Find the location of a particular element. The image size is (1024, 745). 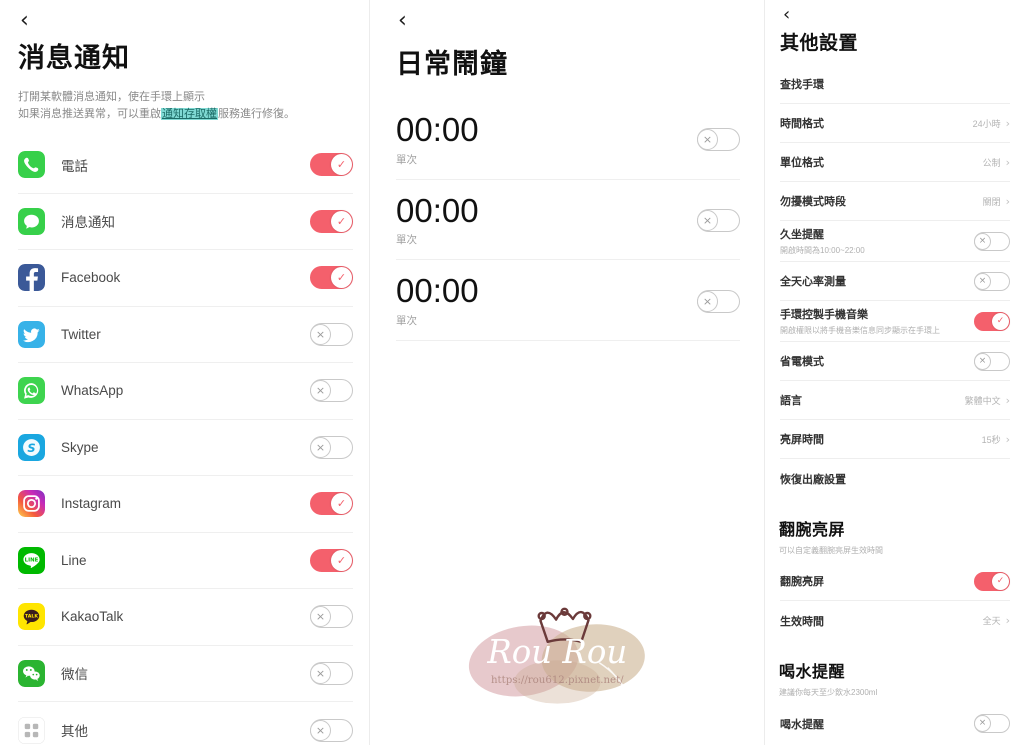

setting-row: 恢復出廠設置 is located at coordinates (895, 478).